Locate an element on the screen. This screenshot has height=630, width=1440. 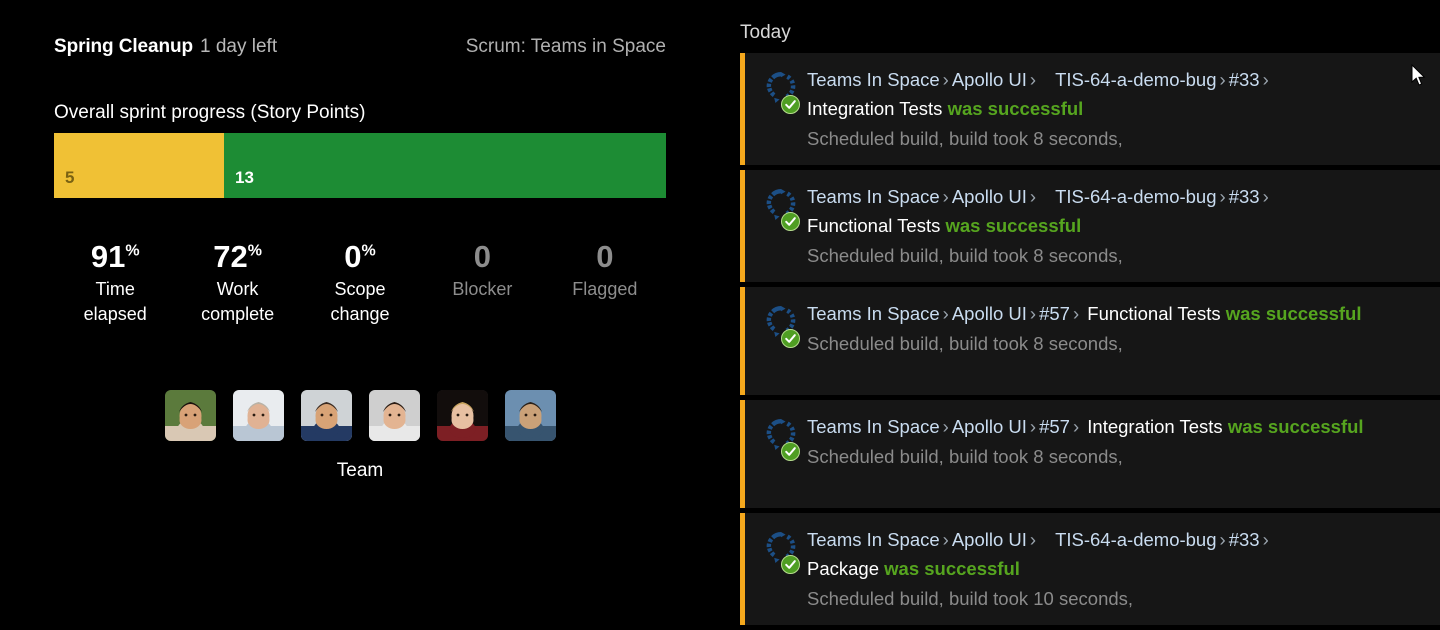
build-job-name: Package is located at coordinates (843, 568).